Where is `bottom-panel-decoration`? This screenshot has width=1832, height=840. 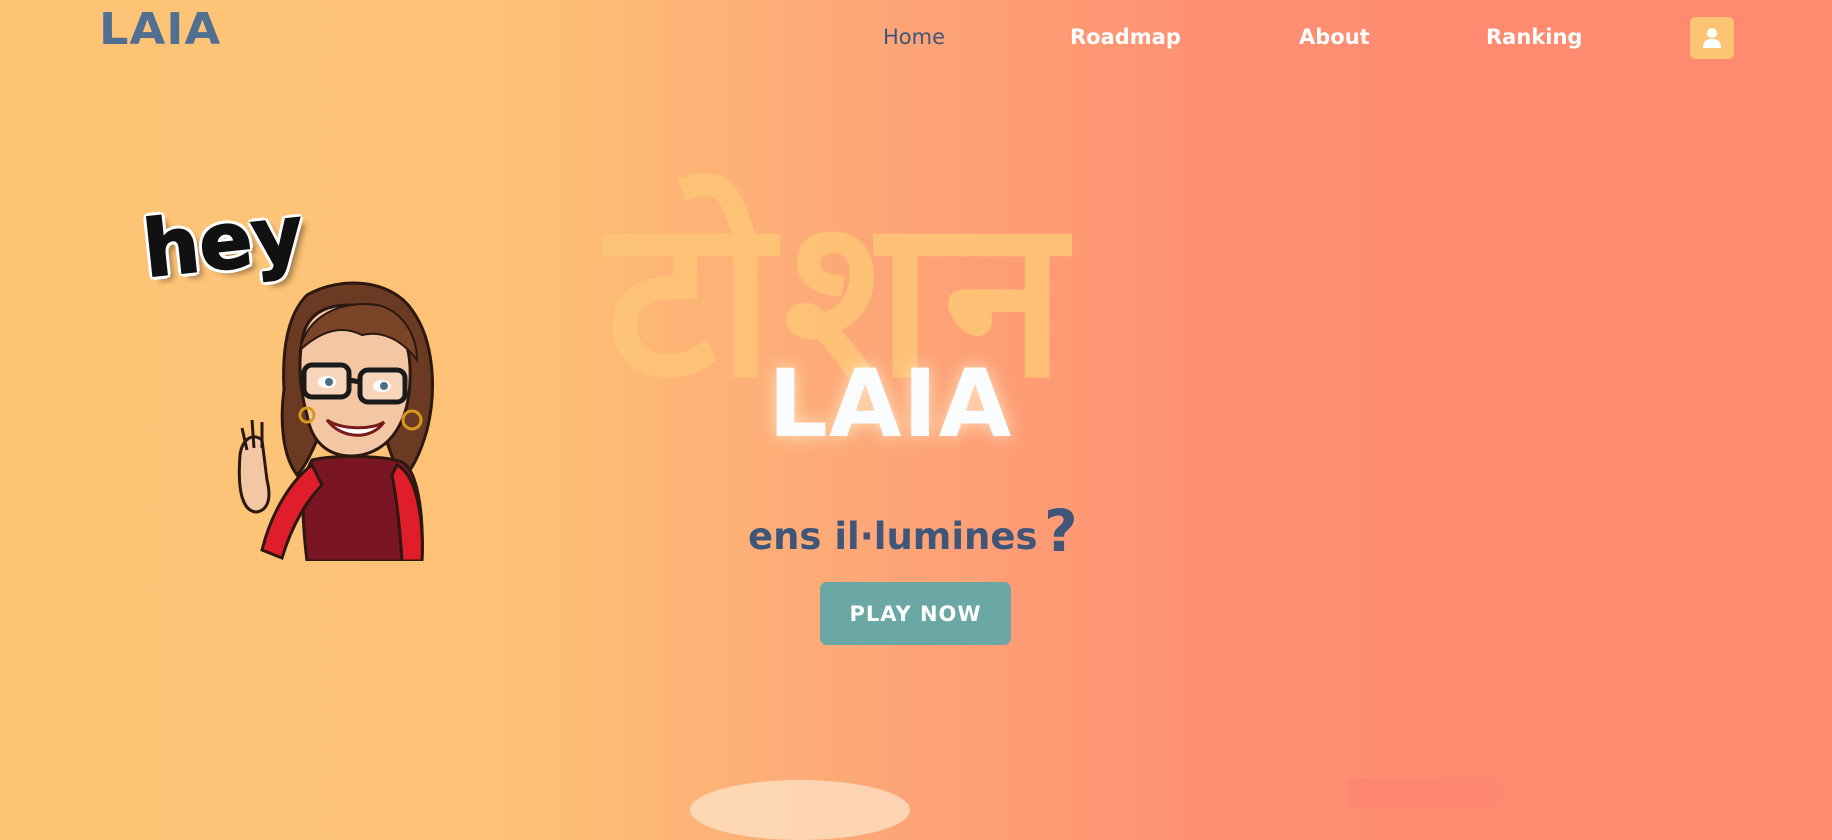
bottom-panel-decoration is located at coordinates (1423, 793).